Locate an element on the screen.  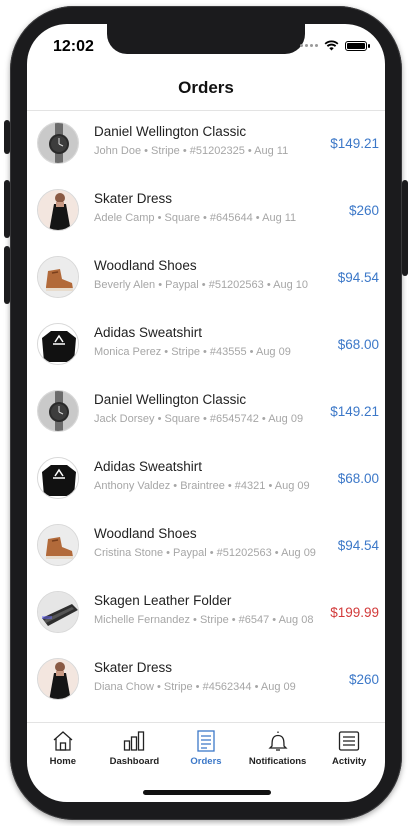
tab-label: Activity is located at coordinates (349, 761).